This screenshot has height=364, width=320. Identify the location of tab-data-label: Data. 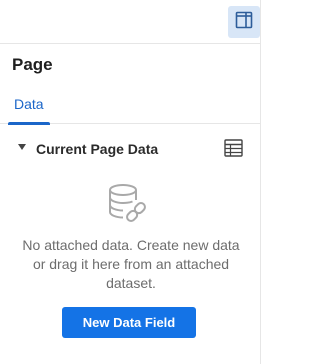
(29, 104).